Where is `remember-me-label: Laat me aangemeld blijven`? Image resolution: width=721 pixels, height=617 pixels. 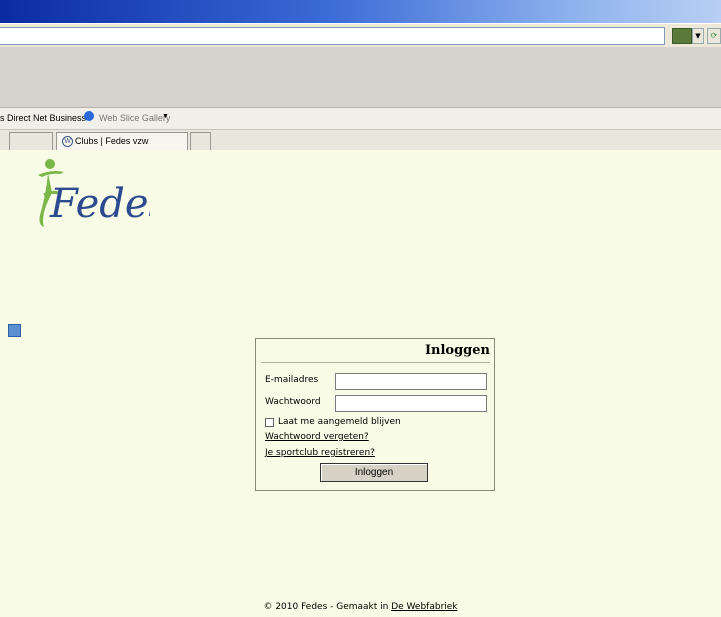 remember-me-label: Laat me aangemeld blijven is located at coordinates (339, 422).